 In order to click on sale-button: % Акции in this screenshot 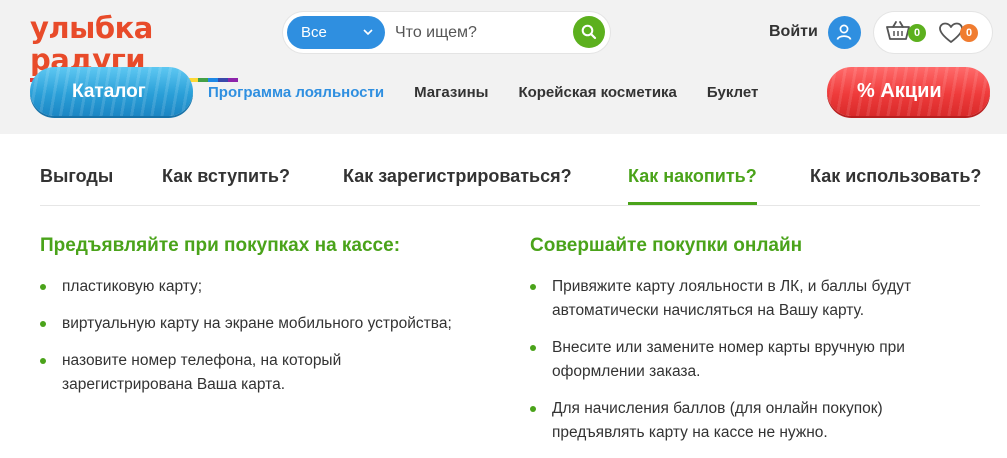, I will do `click(908, 91)`.